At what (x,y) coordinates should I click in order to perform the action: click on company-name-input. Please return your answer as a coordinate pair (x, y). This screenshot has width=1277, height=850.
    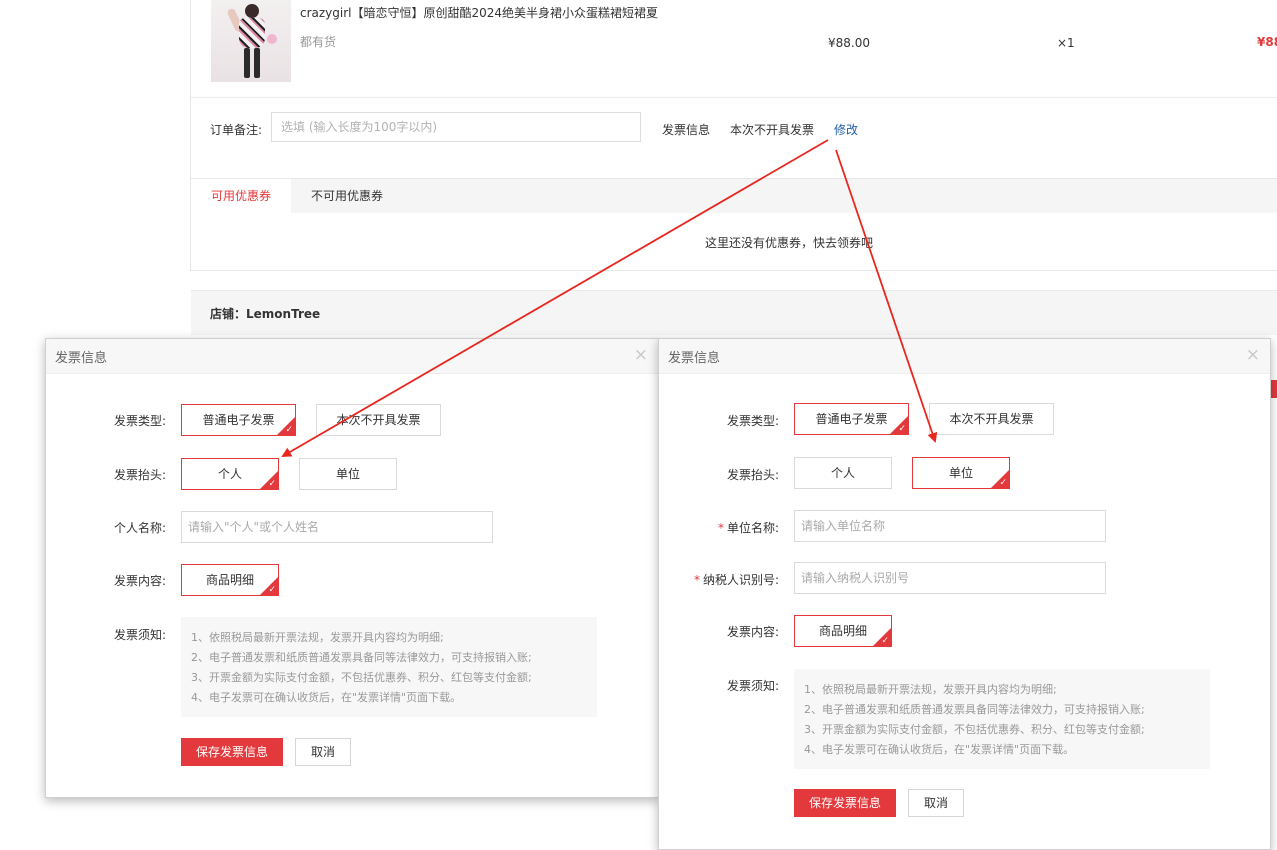
    Looking at the image, I should click on (950, 526).